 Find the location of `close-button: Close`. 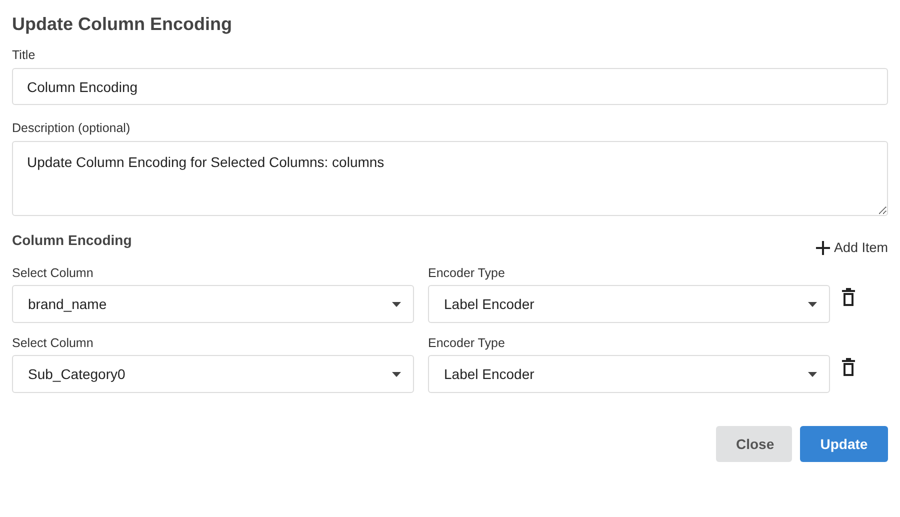

close-button: Close is located at coordinates (754, 444).